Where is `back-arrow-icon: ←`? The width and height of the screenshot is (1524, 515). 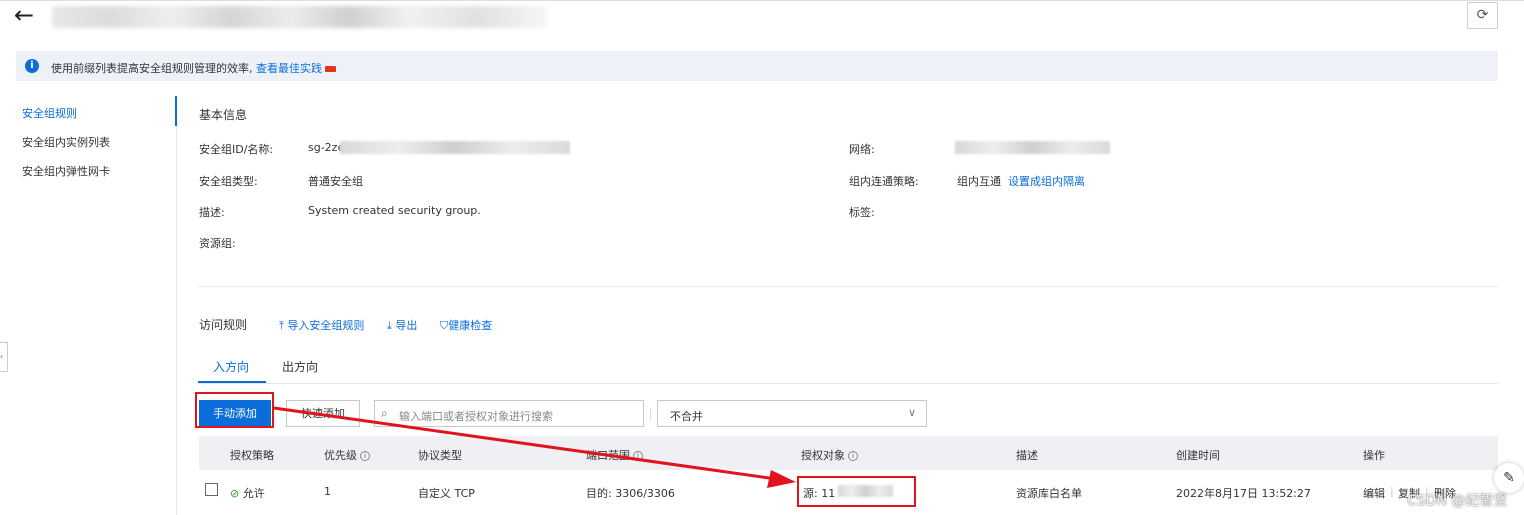
back-arrow-icon: ← is located at coordinates (24, 15).